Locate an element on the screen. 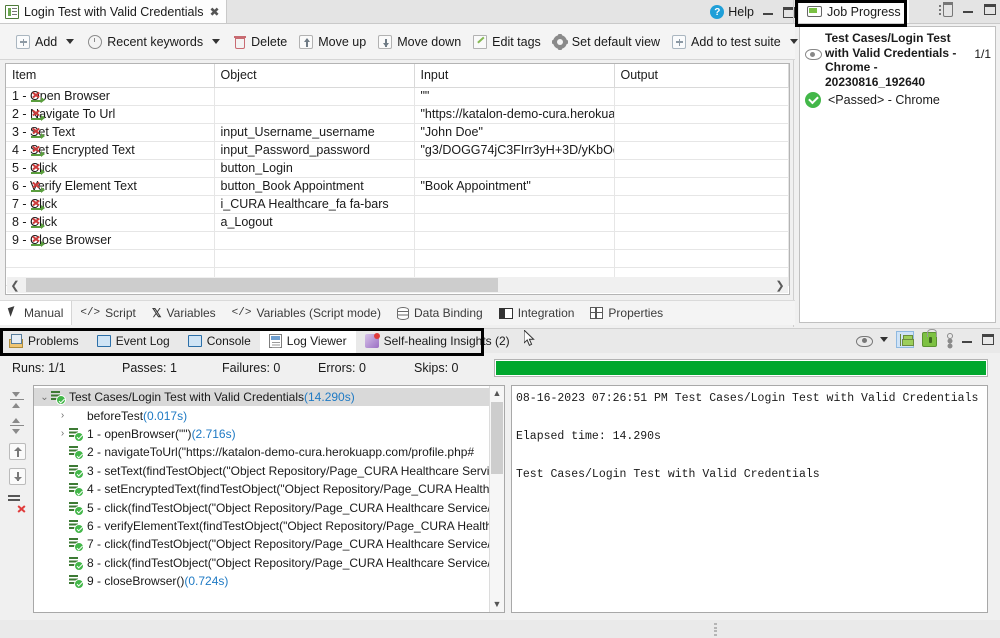 This screenshot has height=638, width=1000. tree-row: › 1 - openBrowser("") (2.716s) is located at coordinates (269, 434).